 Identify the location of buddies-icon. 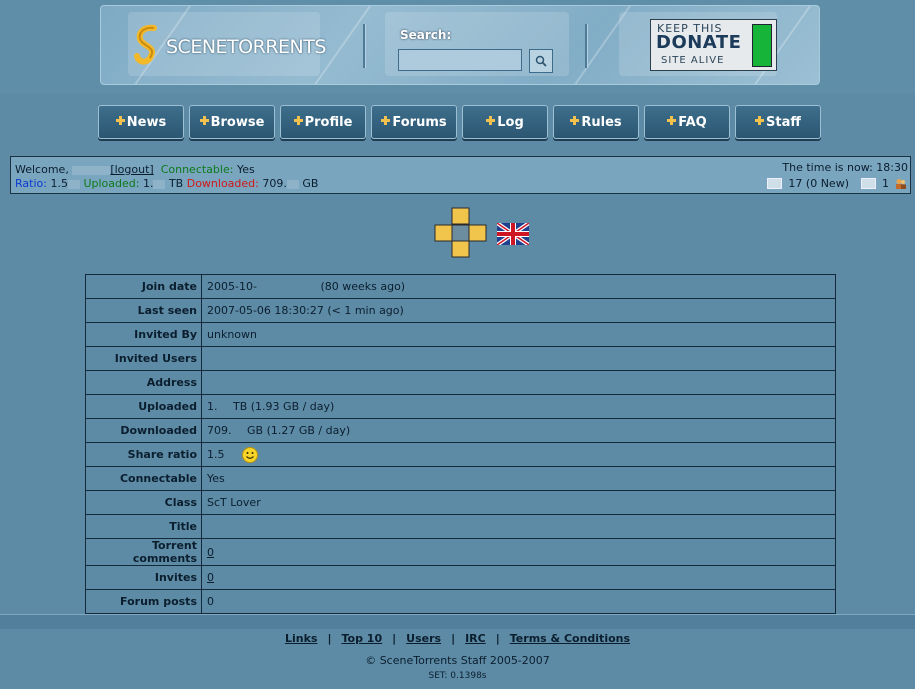
(900, 183).